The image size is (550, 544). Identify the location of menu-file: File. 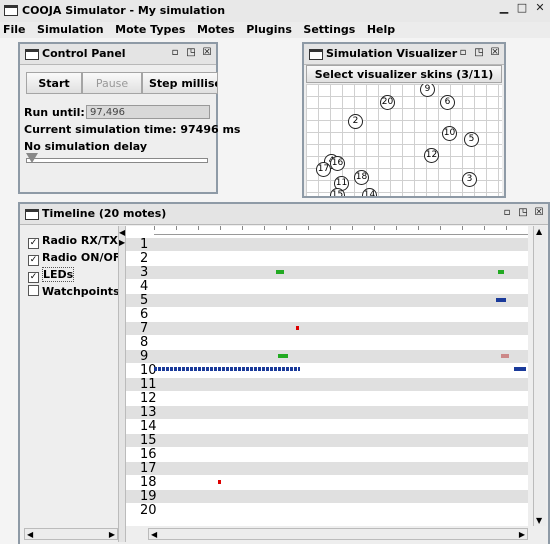
(15, 30).